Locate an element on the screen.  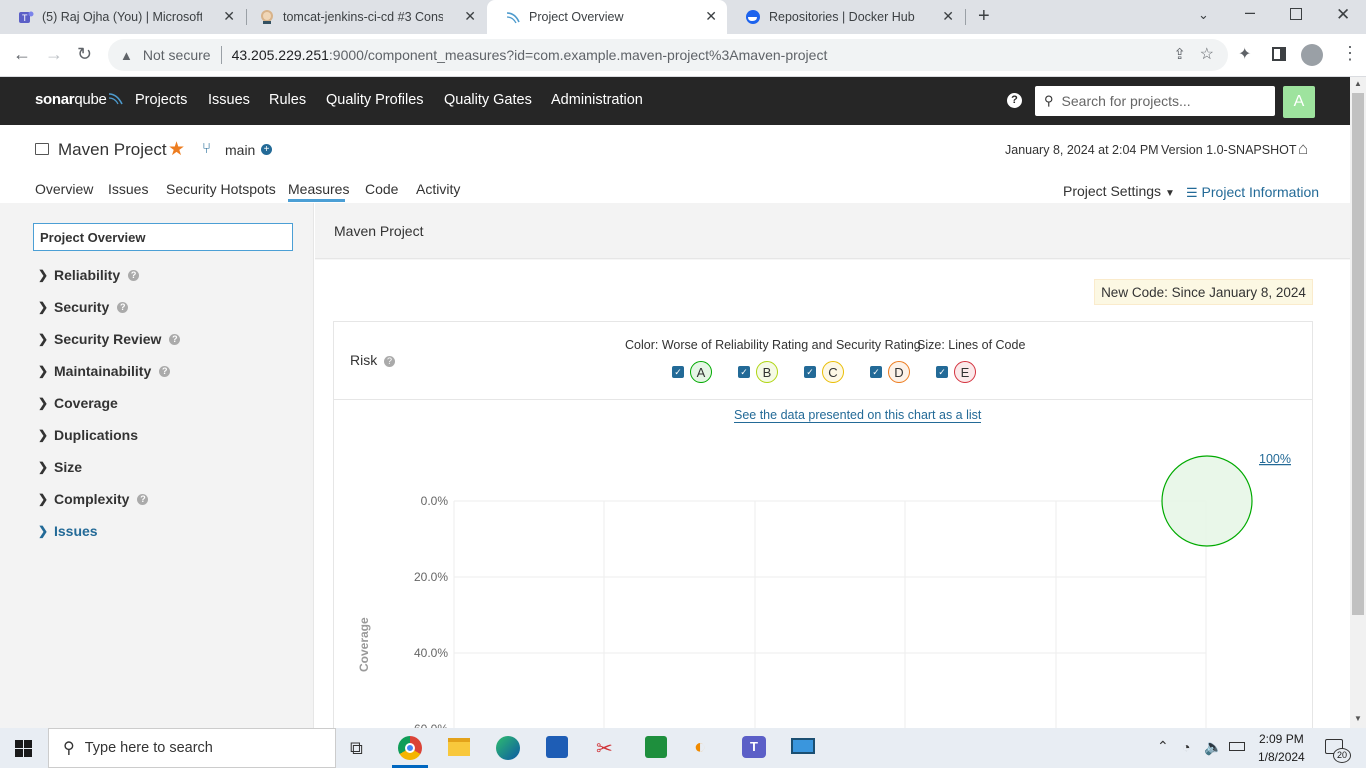
sonarqube-logo: sonarqube is located at coordinates (79, 99).